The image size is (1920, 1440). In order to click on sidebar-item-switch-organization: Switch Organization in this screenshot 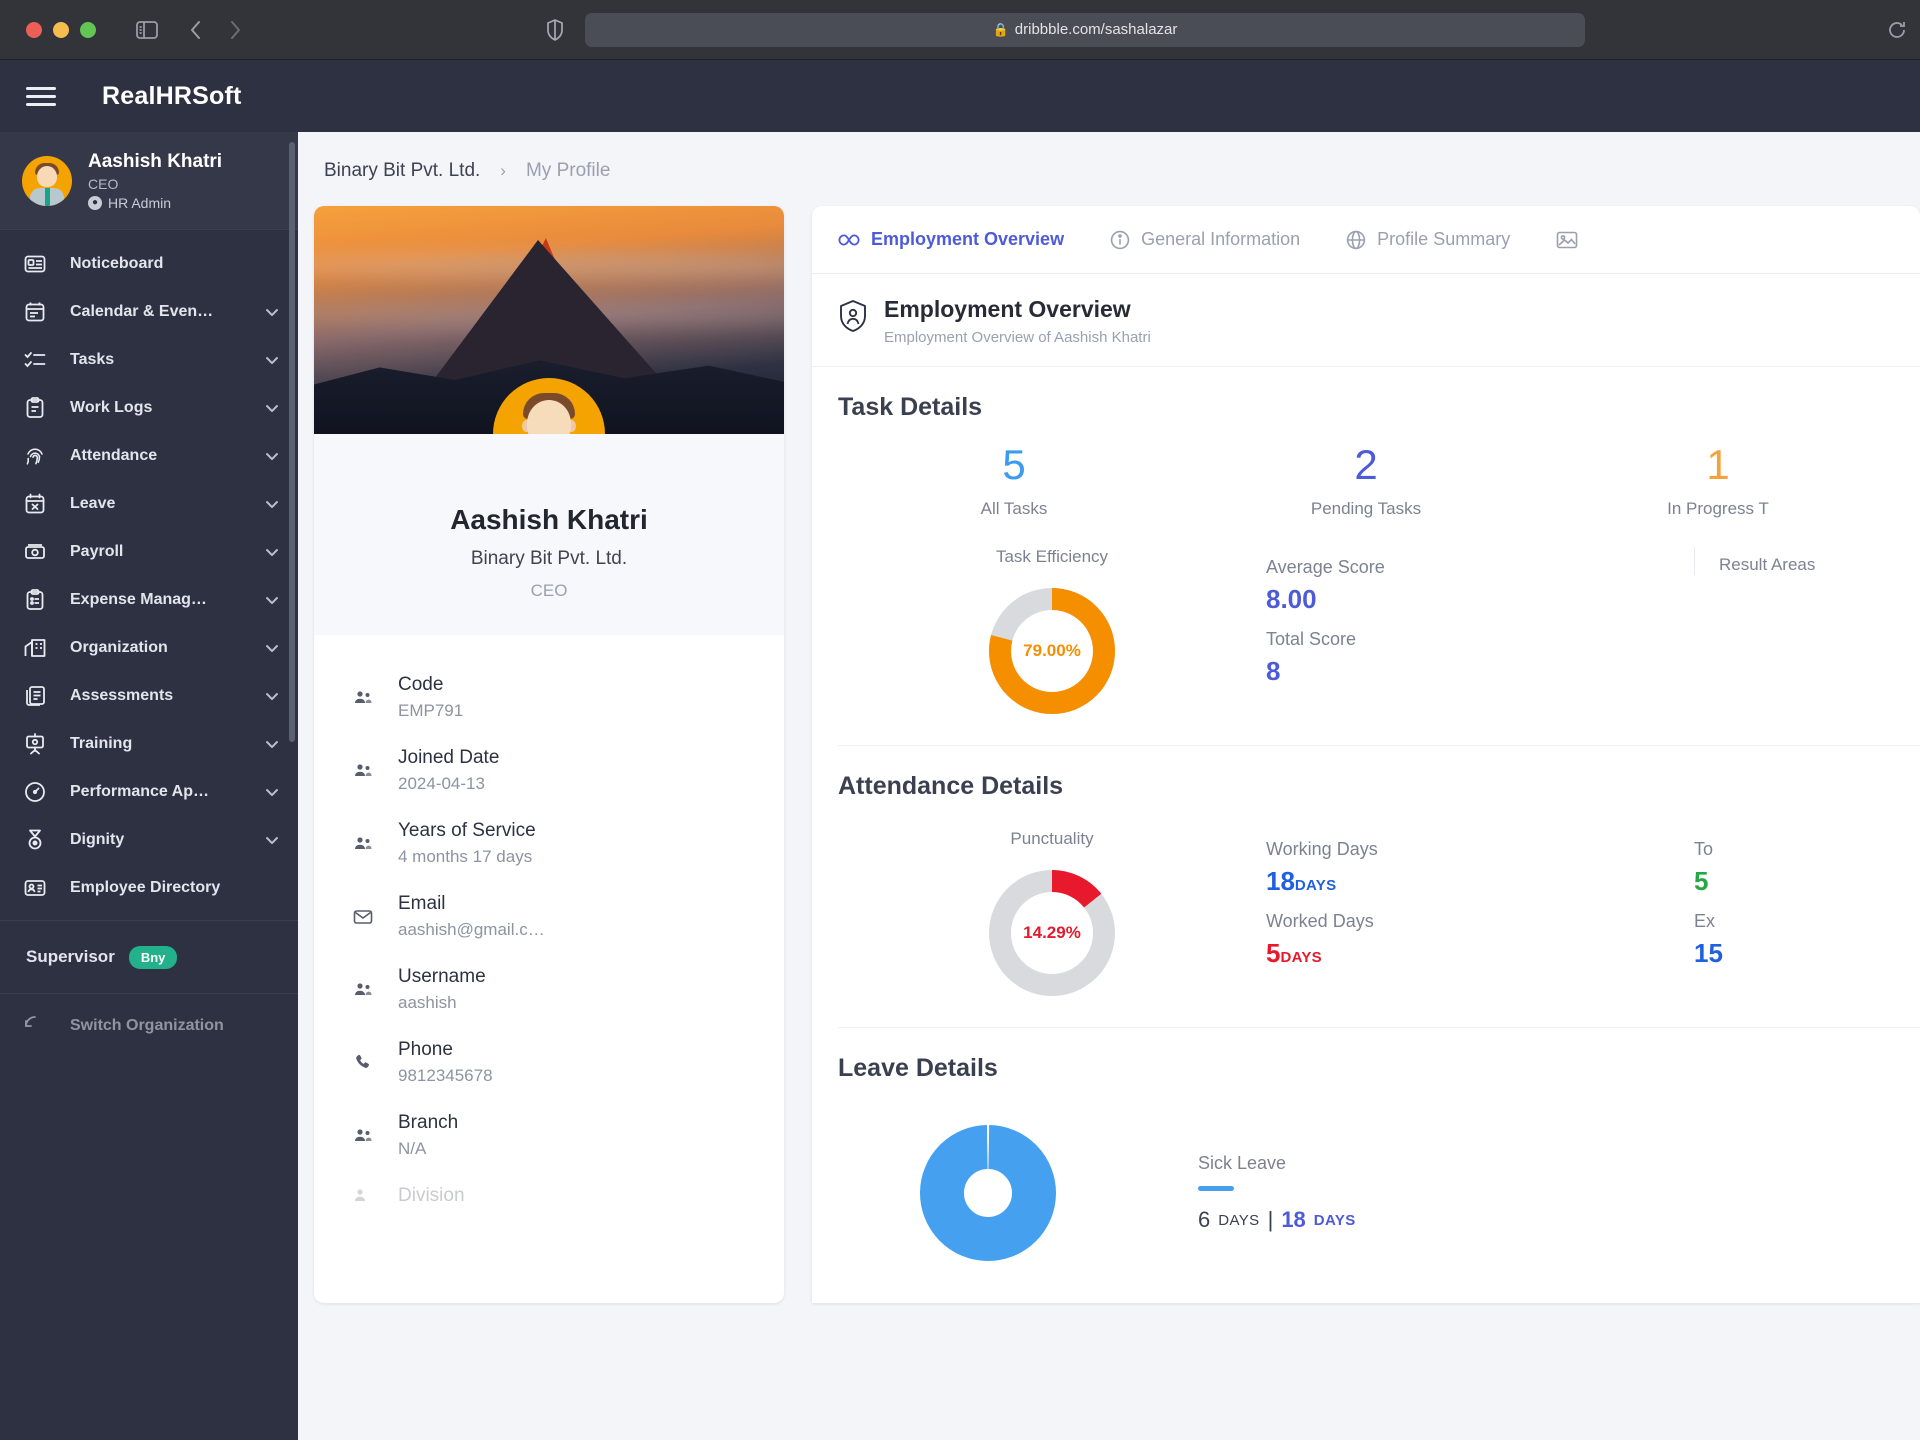, I will do `click(149, 1026)`.